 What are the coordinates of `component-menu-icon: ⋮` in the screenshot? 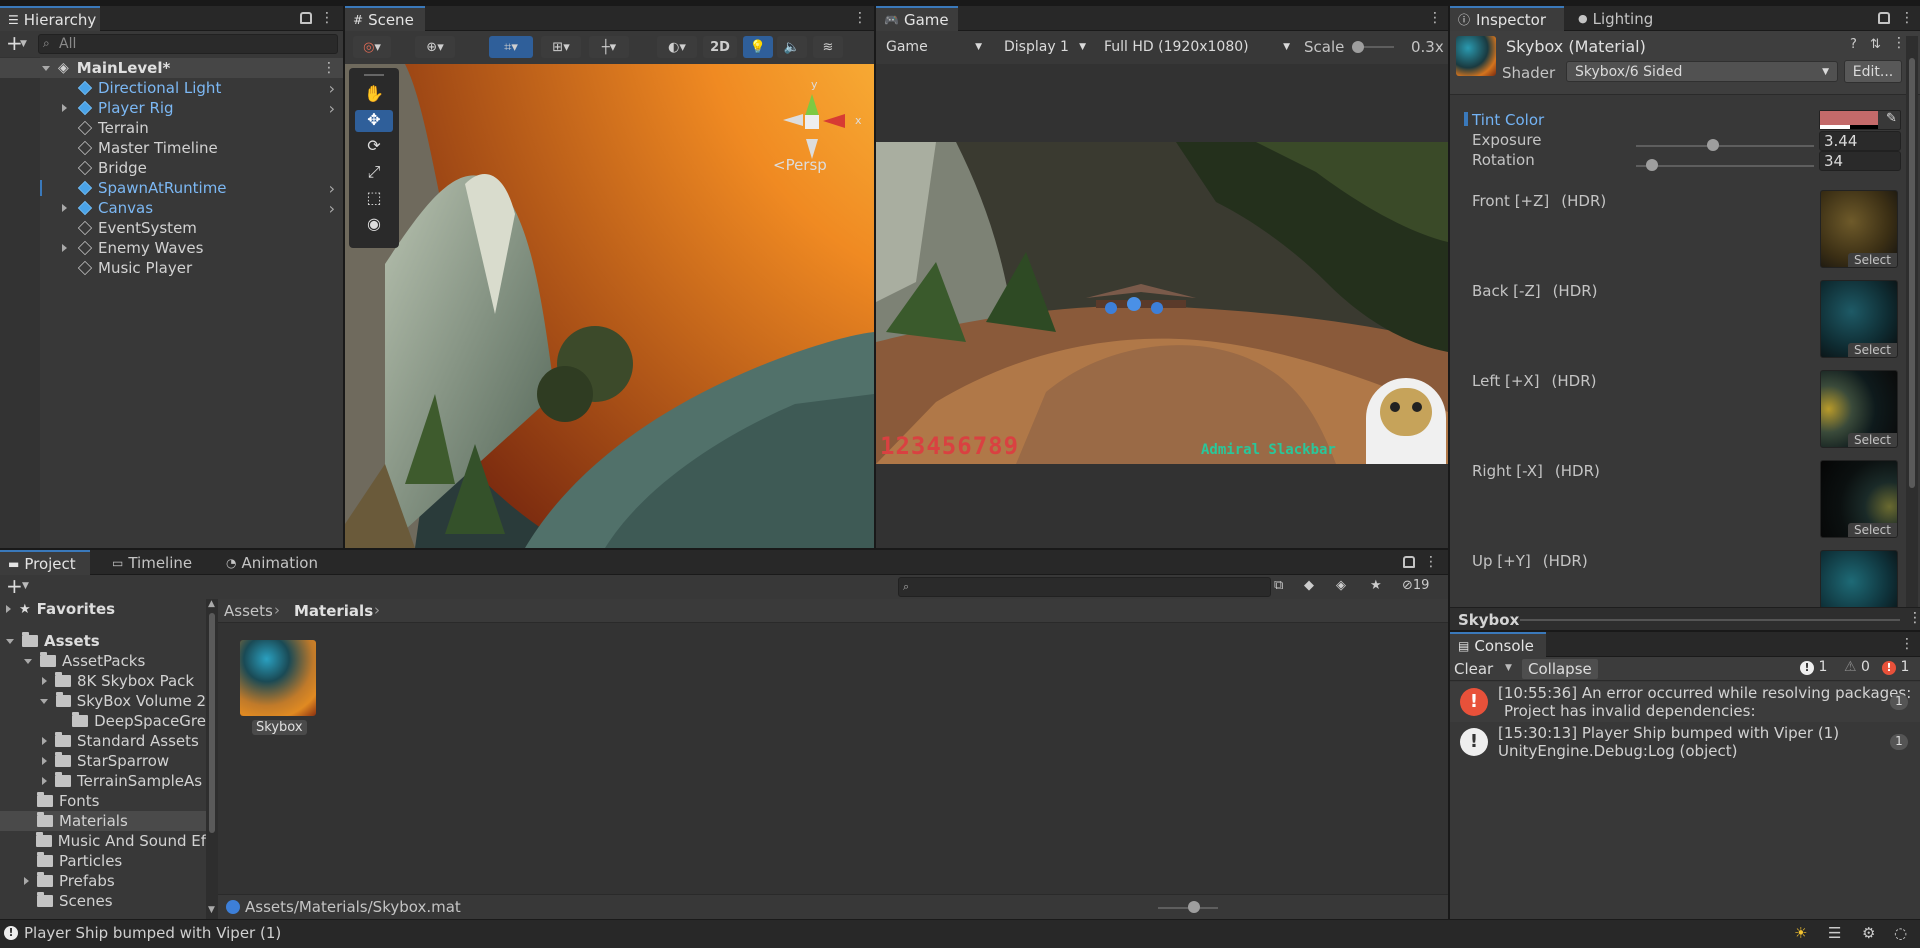 It's located at (1899, 43).